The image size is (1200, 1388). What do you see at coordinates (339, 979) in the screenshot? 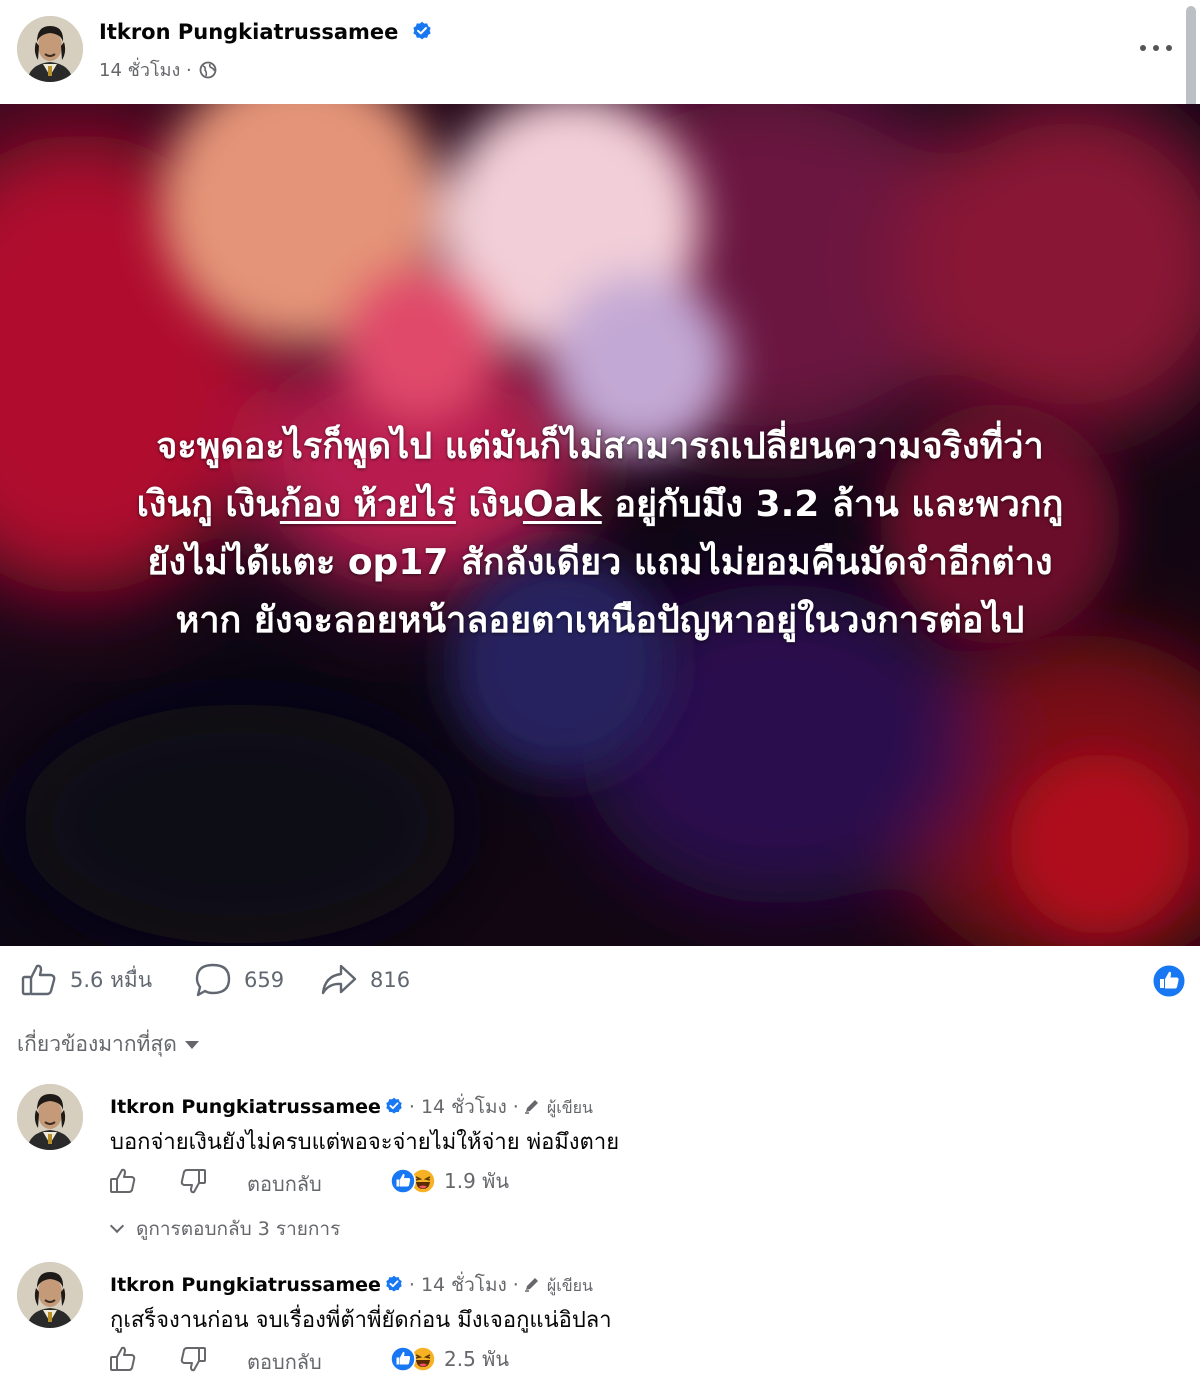
I see `share-icon` at bounding box center [339, 979].